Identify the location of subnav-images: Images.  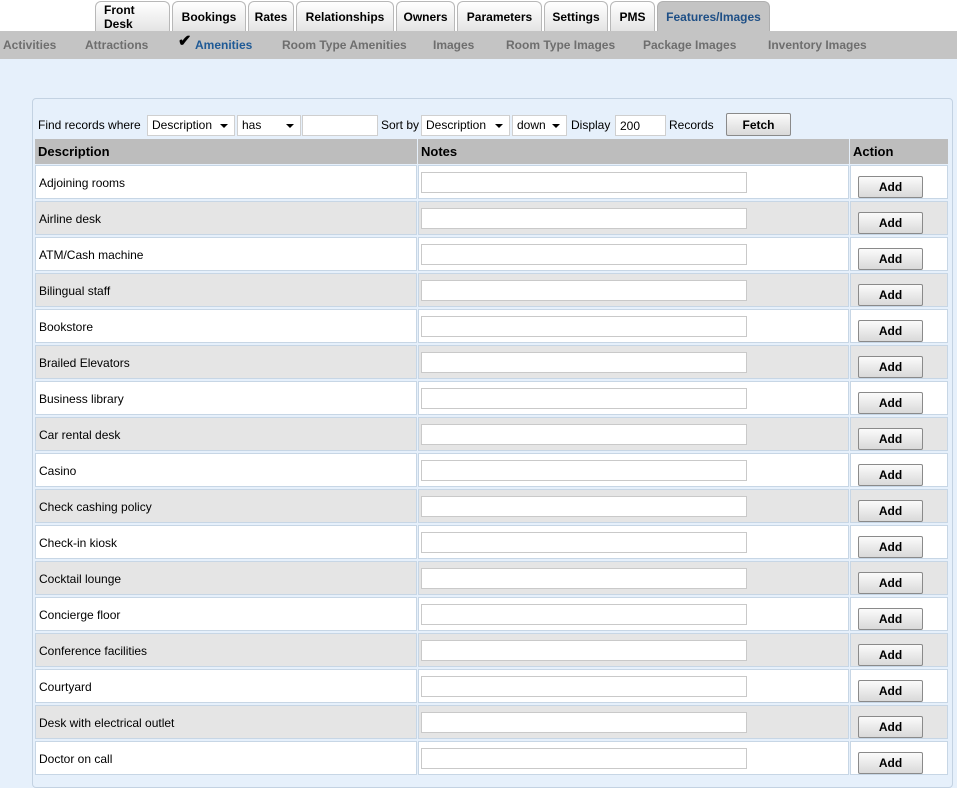
(453, 45).